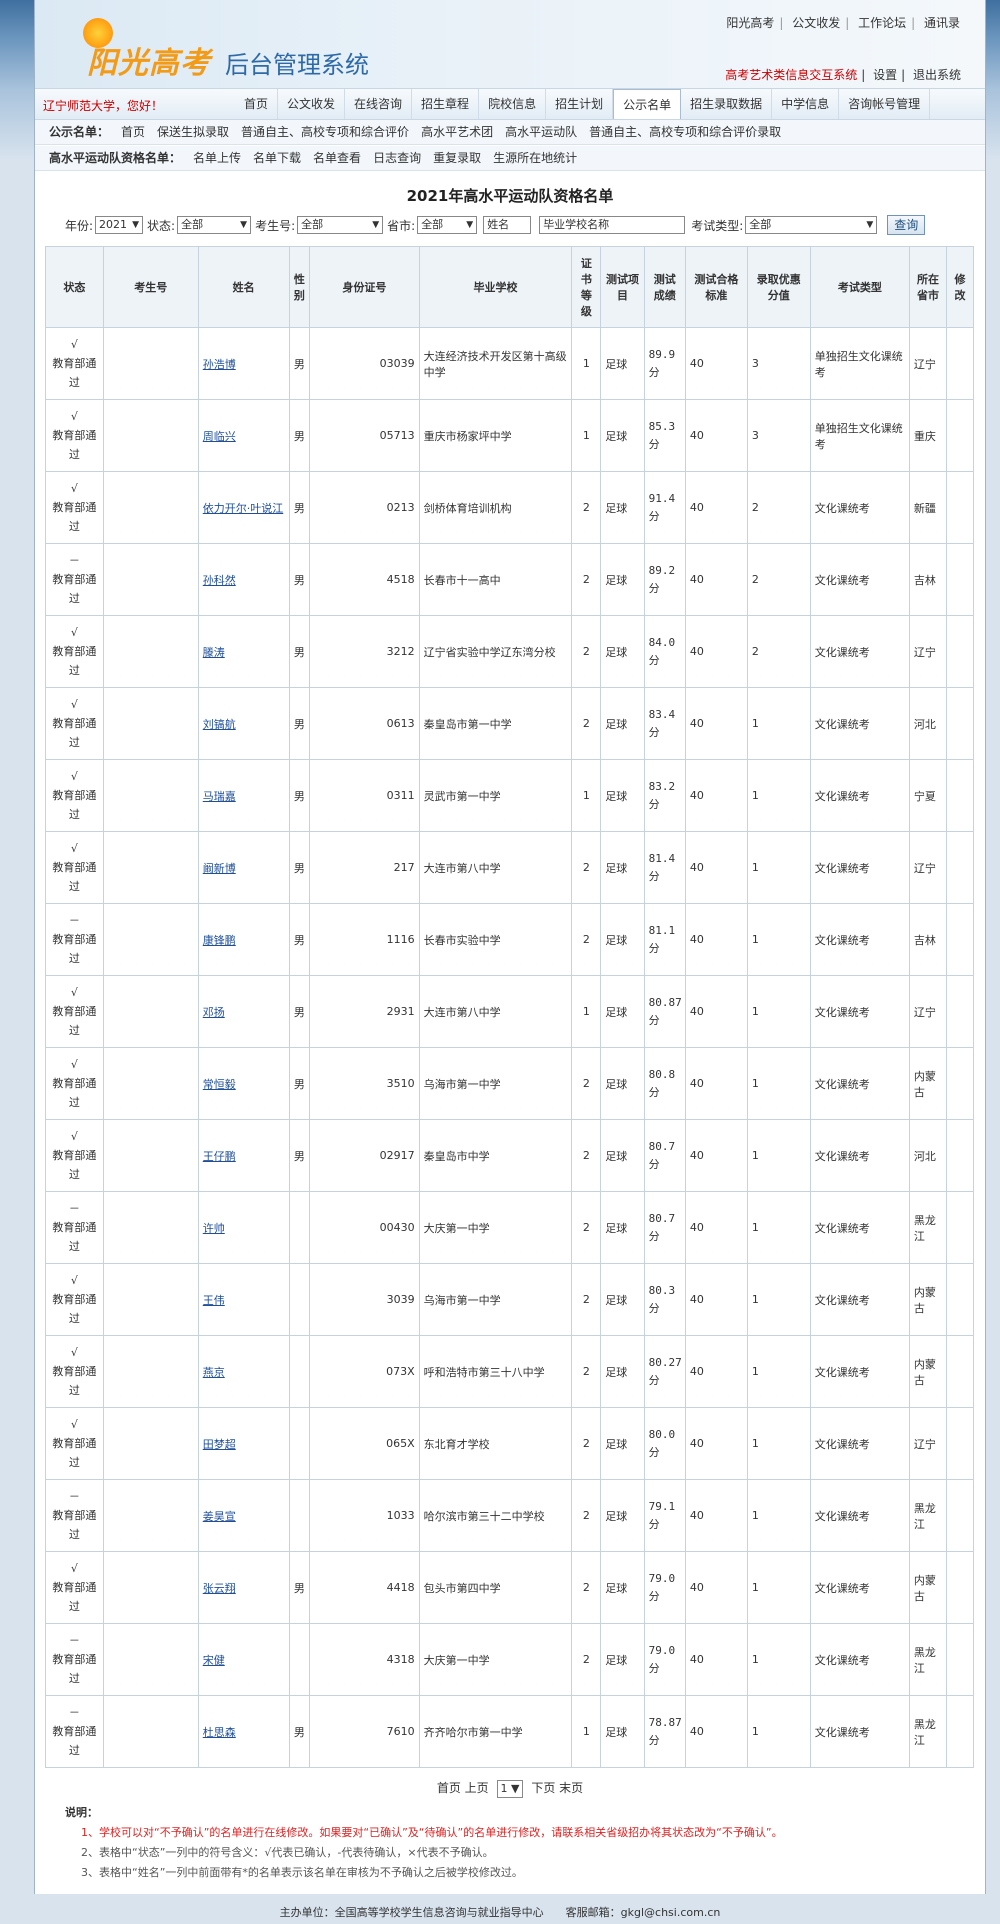 The width and height of the screenshot is (1000, 1924). Describe the element at coordinates (219, 436) in the screenshot. I see `student-name-link: 周临兴` at that location.